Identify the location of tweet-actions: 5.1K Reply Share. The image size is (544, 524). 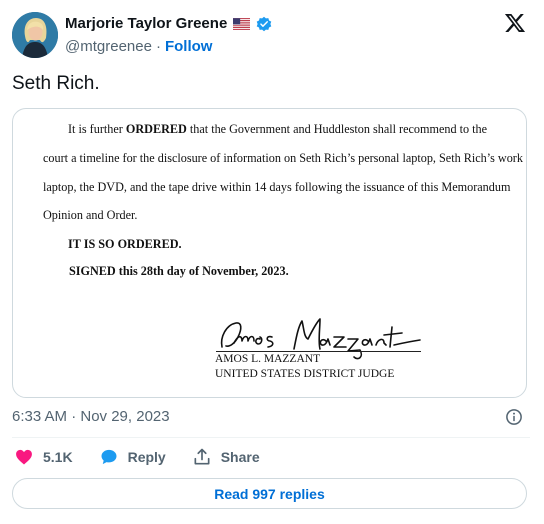
(137, 457).